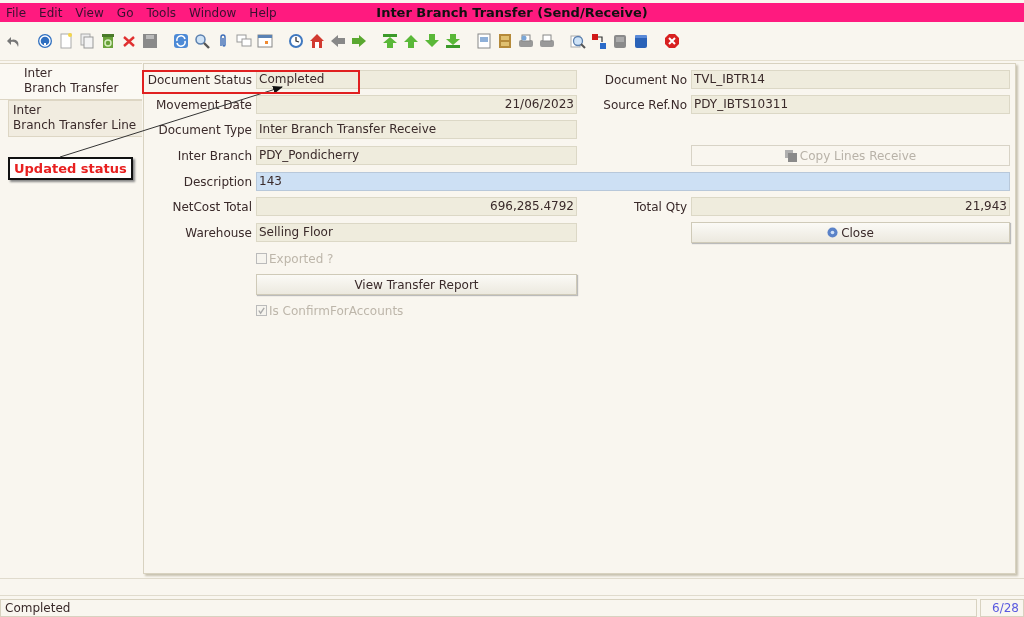  What do you see at coordinates (488, 608) in the screenshot?
I see `status-message: Completed` at bounding box center [488, 608].